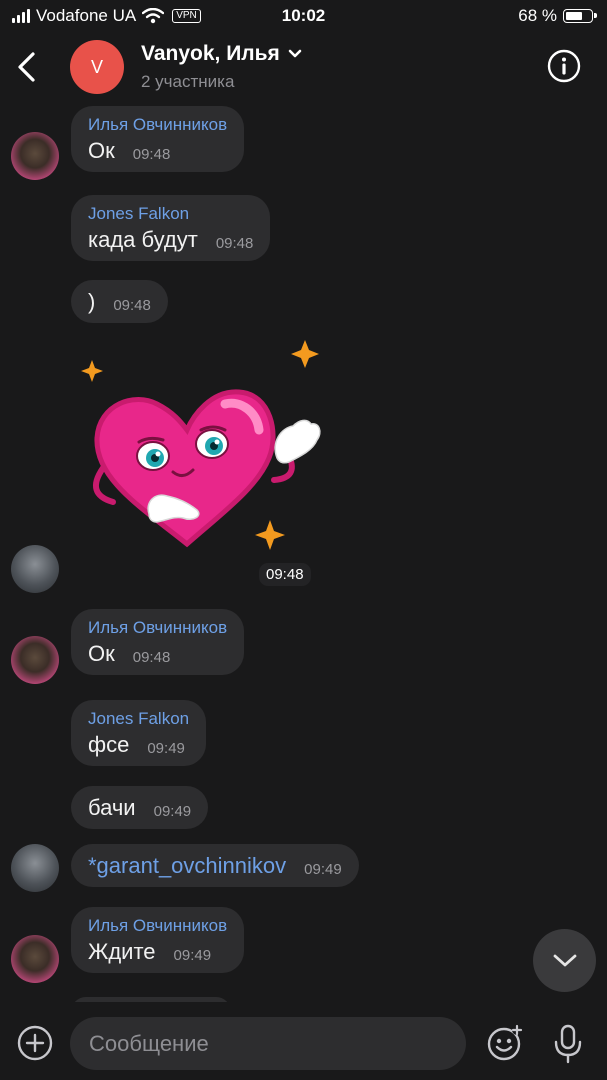 This screenshot has height=1080, width=607. I want to click on status-time: 10:02, so click(303, 15).